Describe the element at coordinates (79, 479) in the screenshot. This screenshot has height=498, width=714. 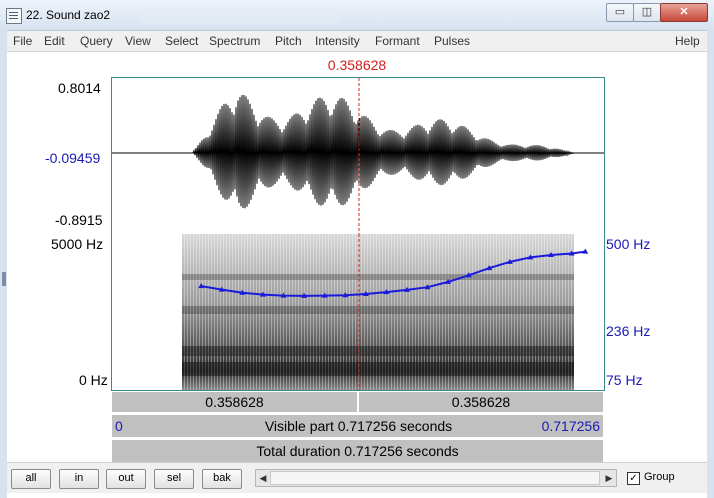
I see `zoom-in-button: in` at that location.